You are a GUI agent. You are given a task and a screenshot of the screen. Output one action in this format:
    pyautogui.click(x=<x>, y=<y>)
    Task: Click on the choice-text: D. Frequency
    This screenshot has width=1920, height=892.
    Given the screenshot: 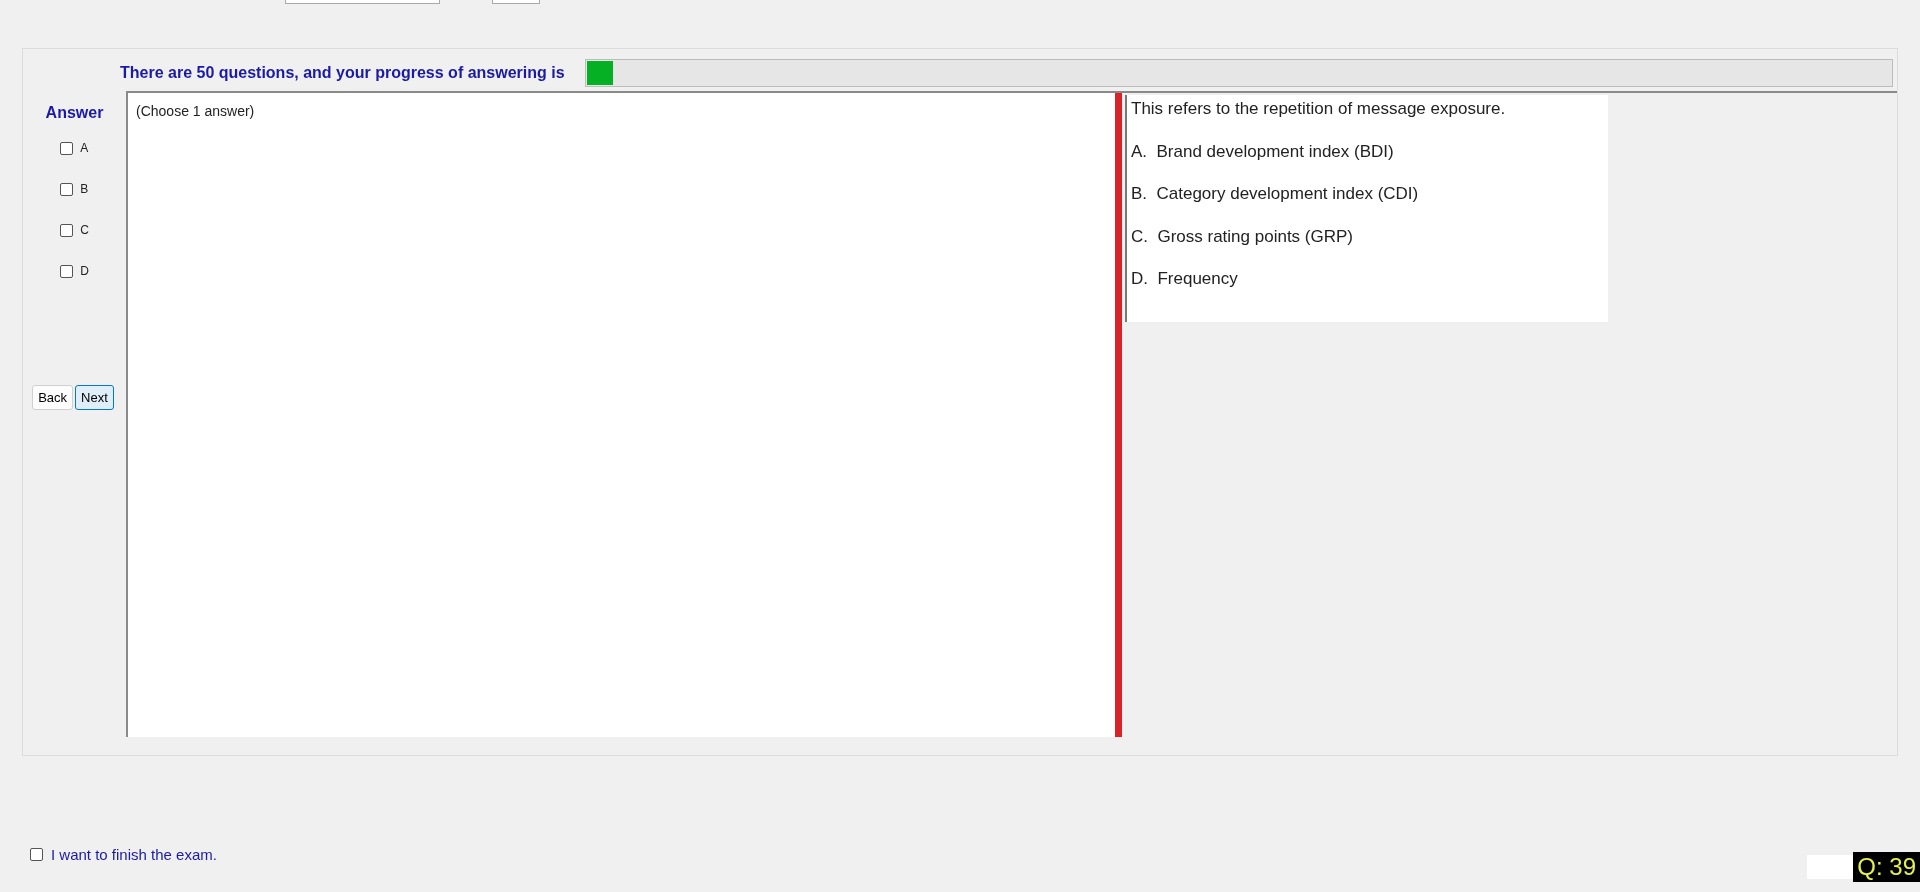 What is the action you would take?
    pyautogui.click(x=1185, y=279)
    